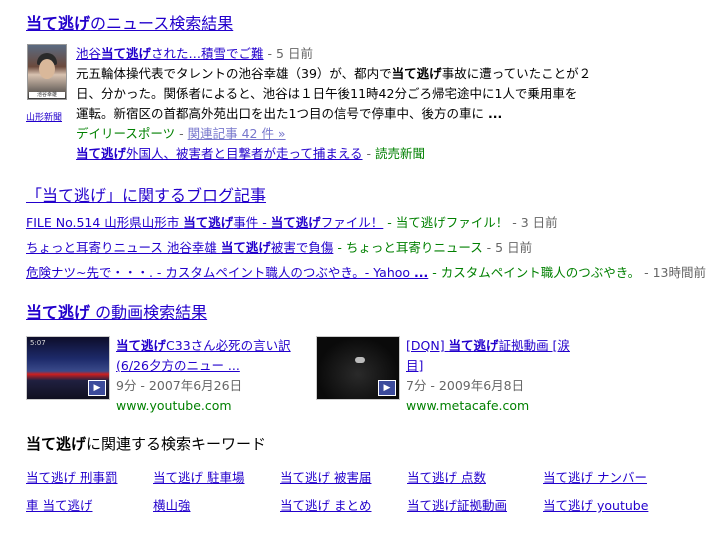 The width and height of the screenshot is (727, 535). Describe the element at coordinates (179, 385) in the screenshot. I see `video-1-meta: 9分 - 2007年6月26日` at that location.